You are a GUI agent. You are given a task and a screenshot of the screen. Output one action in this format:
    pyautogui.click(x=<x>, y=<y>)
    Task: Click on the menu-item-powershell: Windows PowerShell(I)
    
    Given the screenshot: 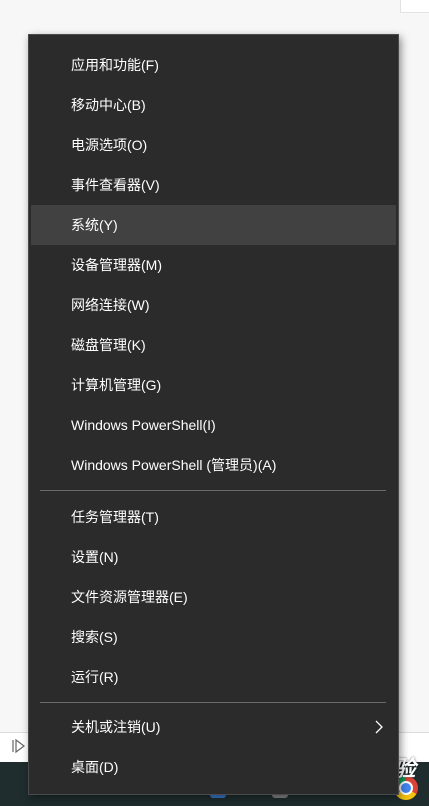 What is the action you would take?
    pyautogui.click(x=213, y=425)
    